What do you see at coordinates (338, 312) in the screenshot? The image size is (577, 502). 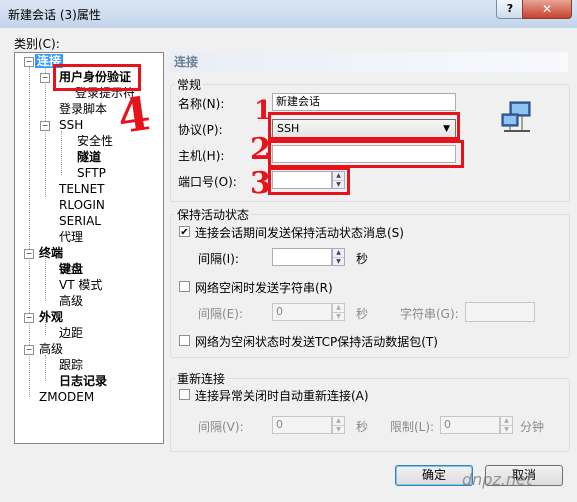 I see `string-interval-stepper: ▲ ▼` at bounding box center [338, 312].